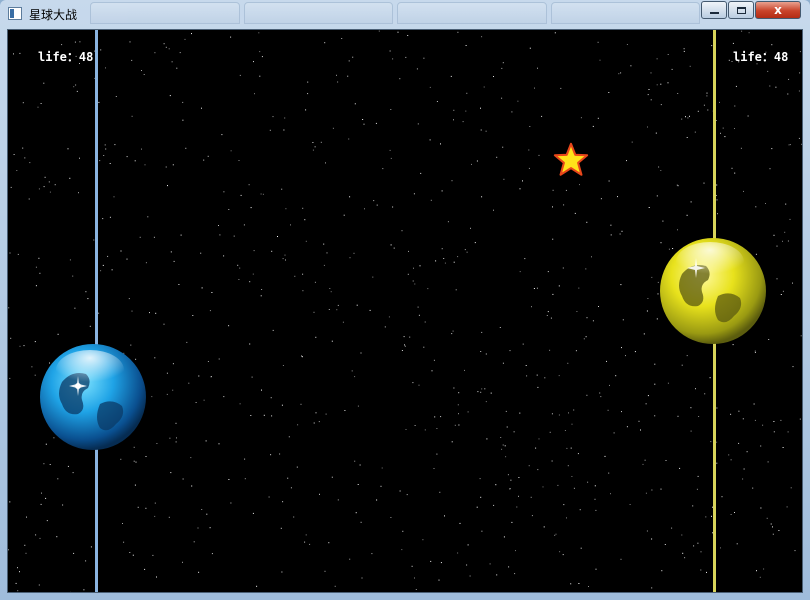  What do you see at coordinates (714, 10) in the screenshot?
I see `minimize-button` at bounding box center [714, 10].